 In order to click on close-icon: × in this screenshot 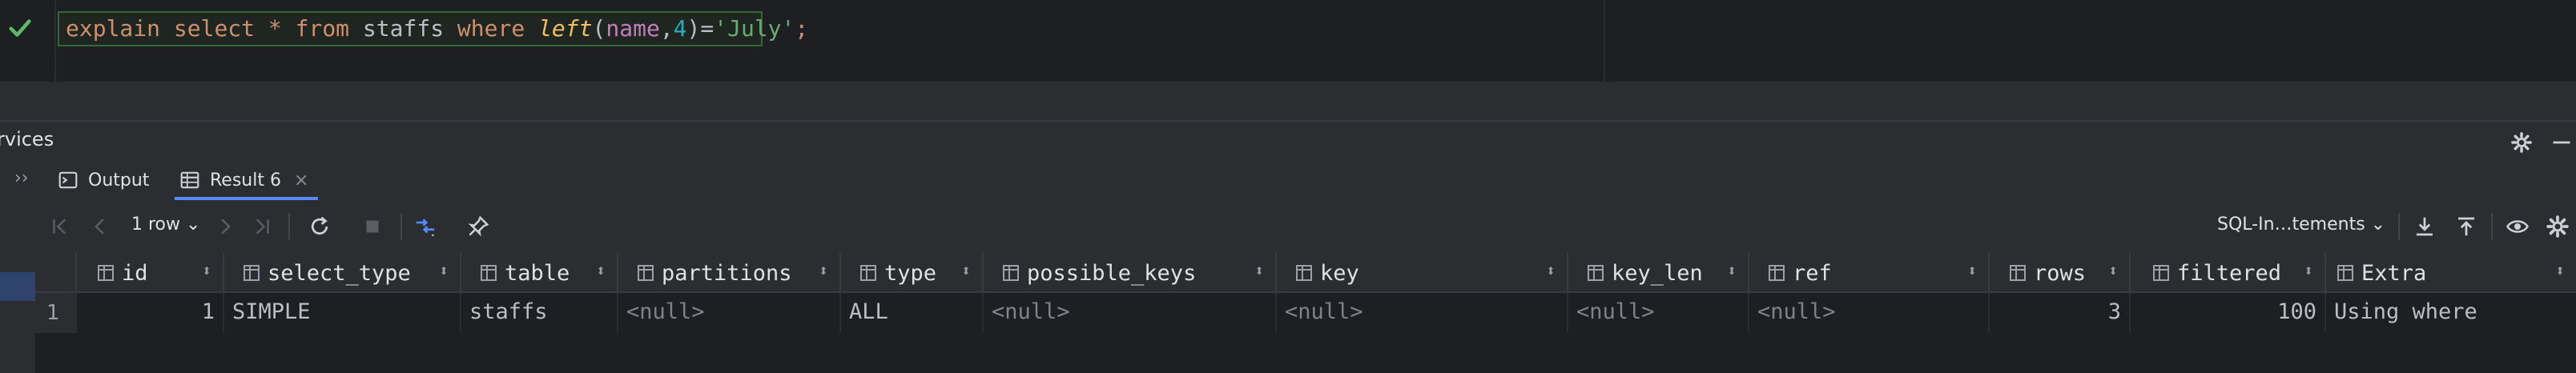, I will do `click(301, 180)`.